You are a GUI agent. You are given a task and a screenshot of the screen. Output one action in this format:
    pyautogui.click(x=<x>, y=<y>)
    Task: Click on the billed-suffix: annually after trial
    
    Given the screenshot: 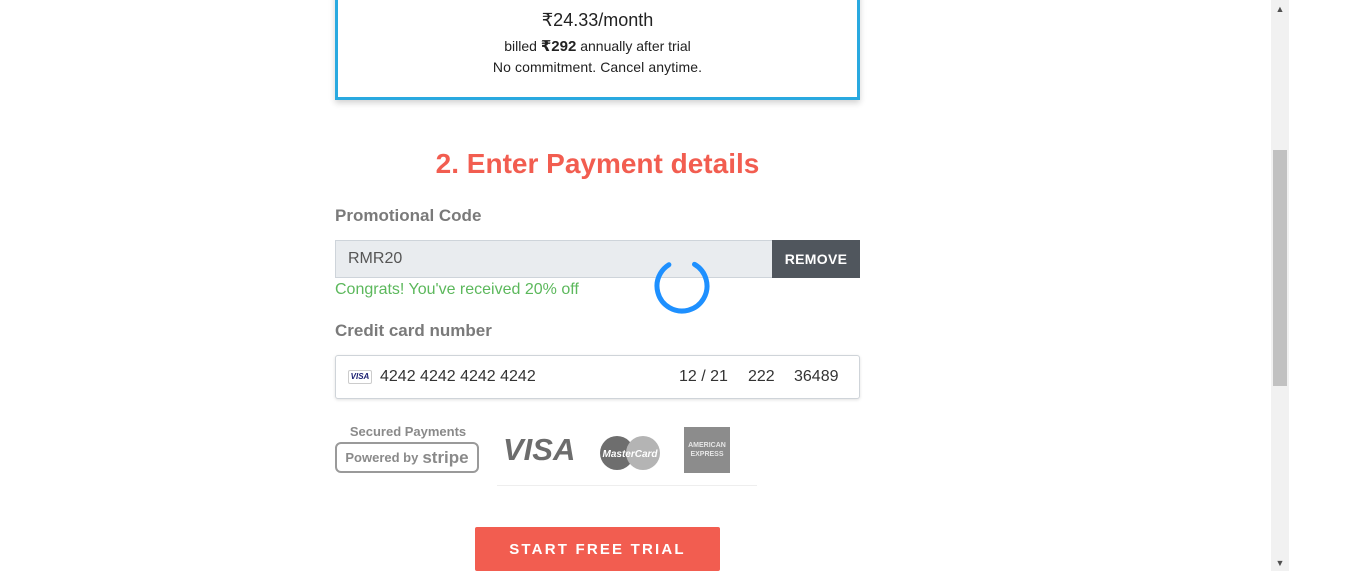 What is the action you would take?
    pyautogui.click(x=633, y=46)
    